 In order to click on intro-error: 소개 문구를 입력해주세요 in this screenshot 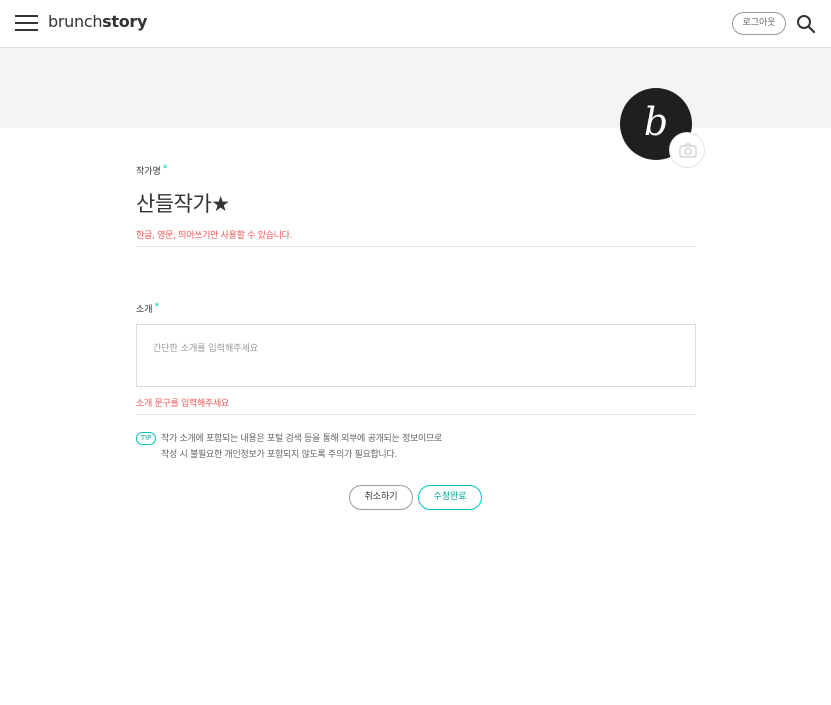, I will do `click(182, 404)`.